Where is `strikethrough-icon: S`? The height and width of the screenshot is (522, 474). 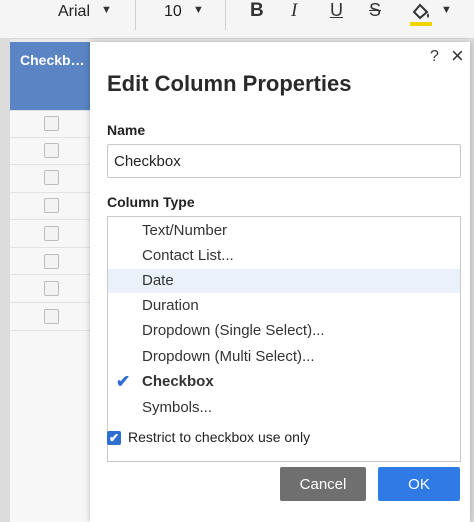 strikethrough-icon: S is located at coordinates (381, 13).